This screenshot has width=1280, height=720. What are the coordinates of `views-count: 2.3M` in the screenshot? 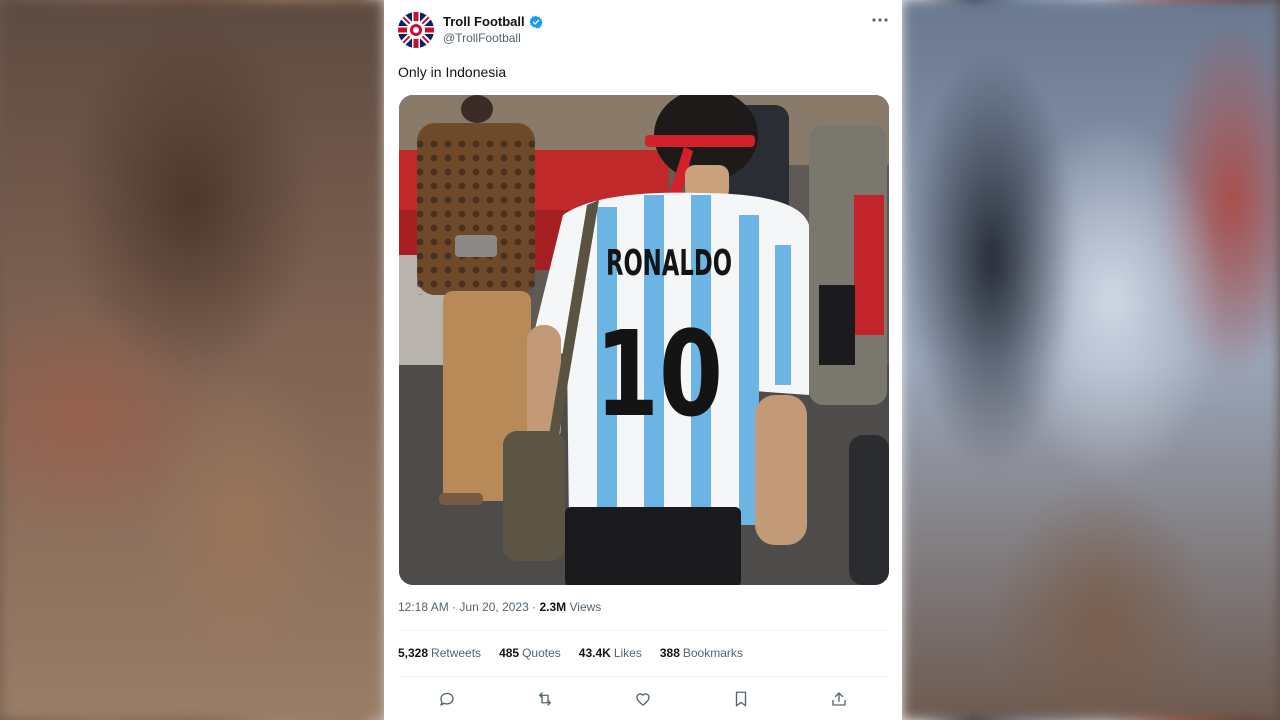 It's located at (553, 607).